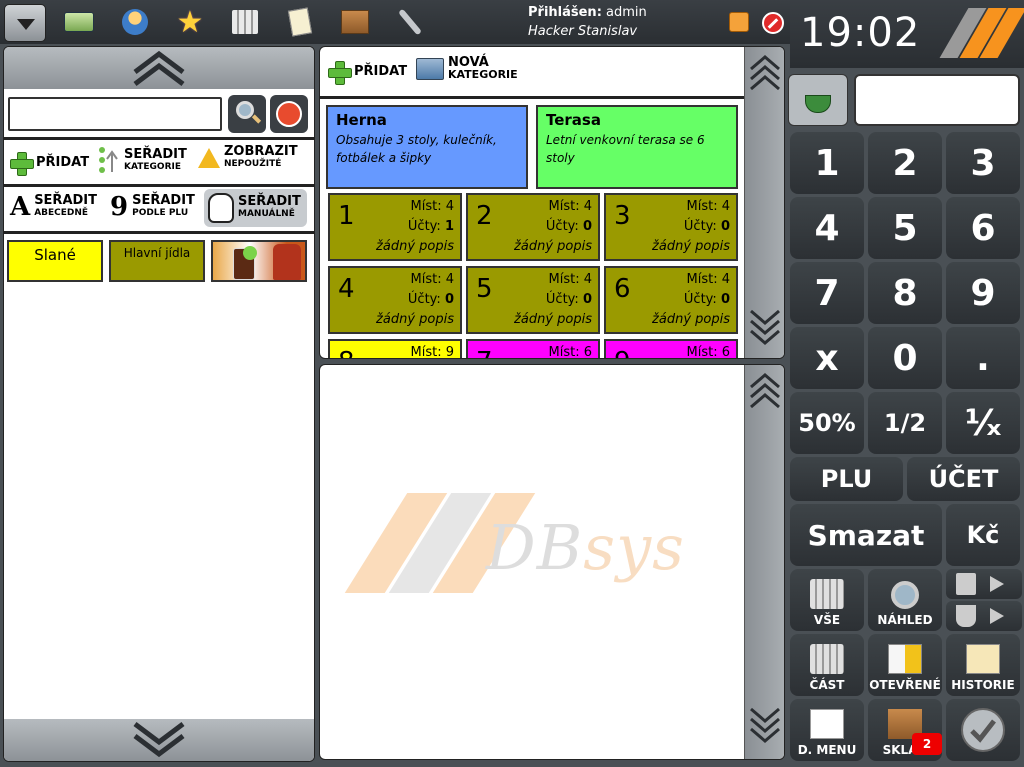 The height and width of the screenshot is (767, 1024). What do you see at coordinates (564, 352) in the screenshot?
I see `seats-label: Míst:` at bounding box center [564, 352].